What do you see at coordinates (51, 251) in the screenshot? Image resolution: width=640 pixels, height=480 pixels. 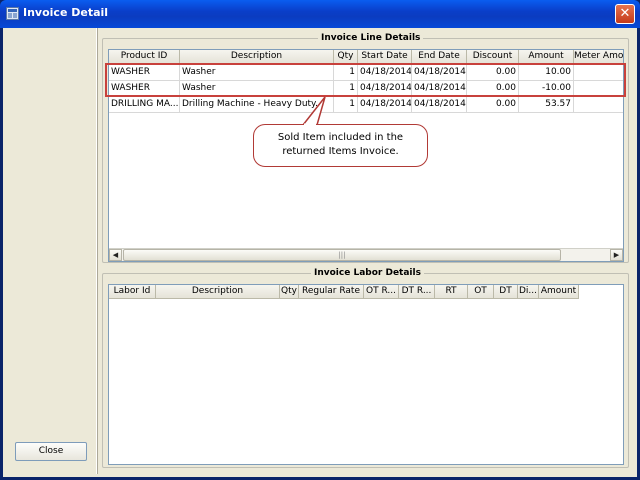 I see `left-panel: Close` at bounding box center [51, 251].